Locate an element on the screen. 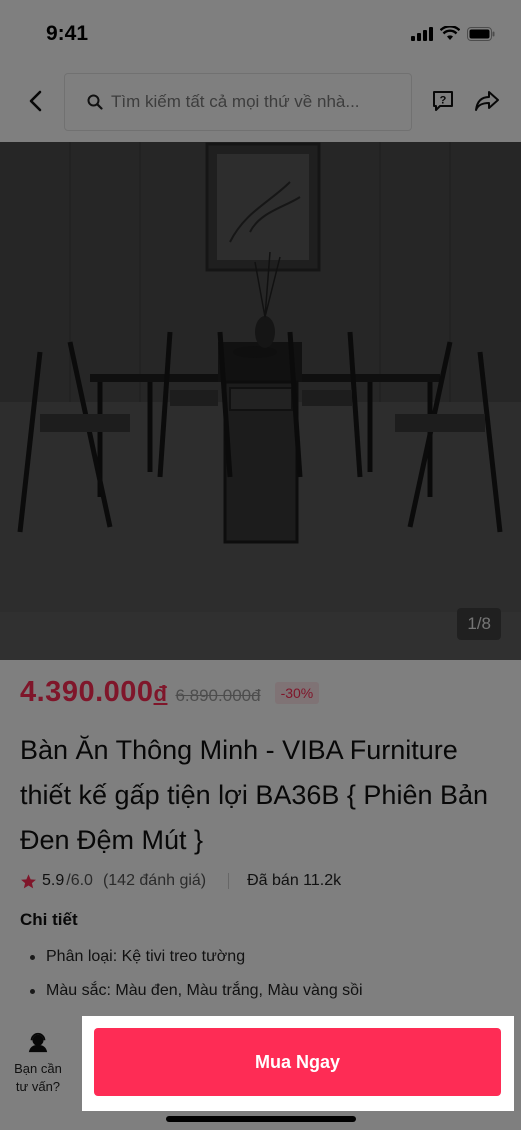 The width and height of the screenshot is (521, 1130). back-button is located at coordinates (35, 103).